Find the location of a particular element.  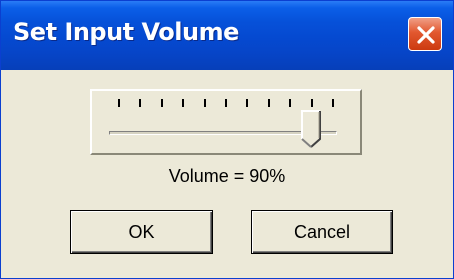

dialog-title: Set Input Volume is located at coordinates (126, 32).